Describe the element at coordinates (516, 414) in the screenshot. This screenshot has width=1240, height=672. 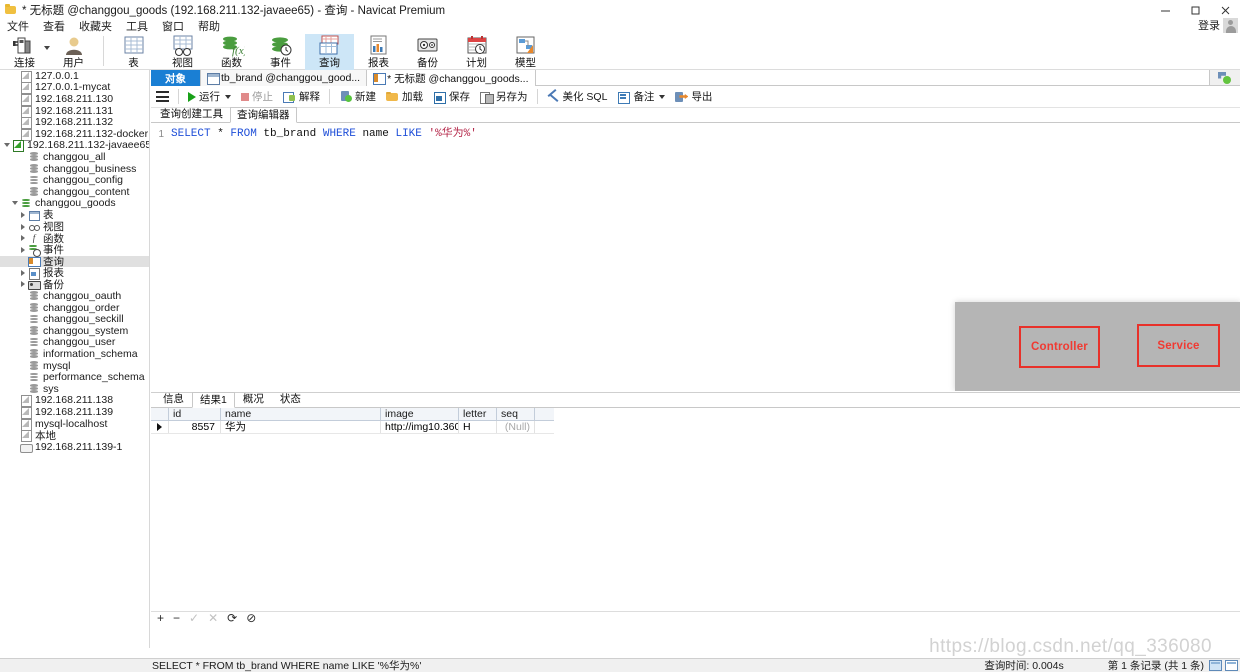
I see `column-header-seq: seq` at that location.